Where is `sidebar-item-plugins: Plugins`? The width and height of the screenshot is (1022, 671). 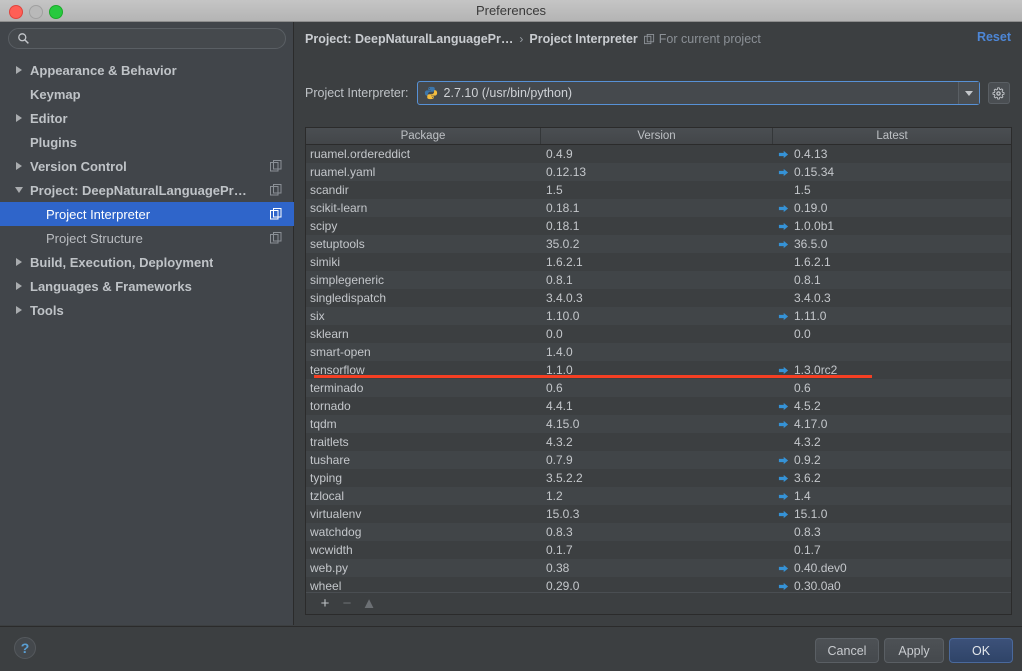
sidebar-item-plugins: Plugins is located at coordinates (147, 142).